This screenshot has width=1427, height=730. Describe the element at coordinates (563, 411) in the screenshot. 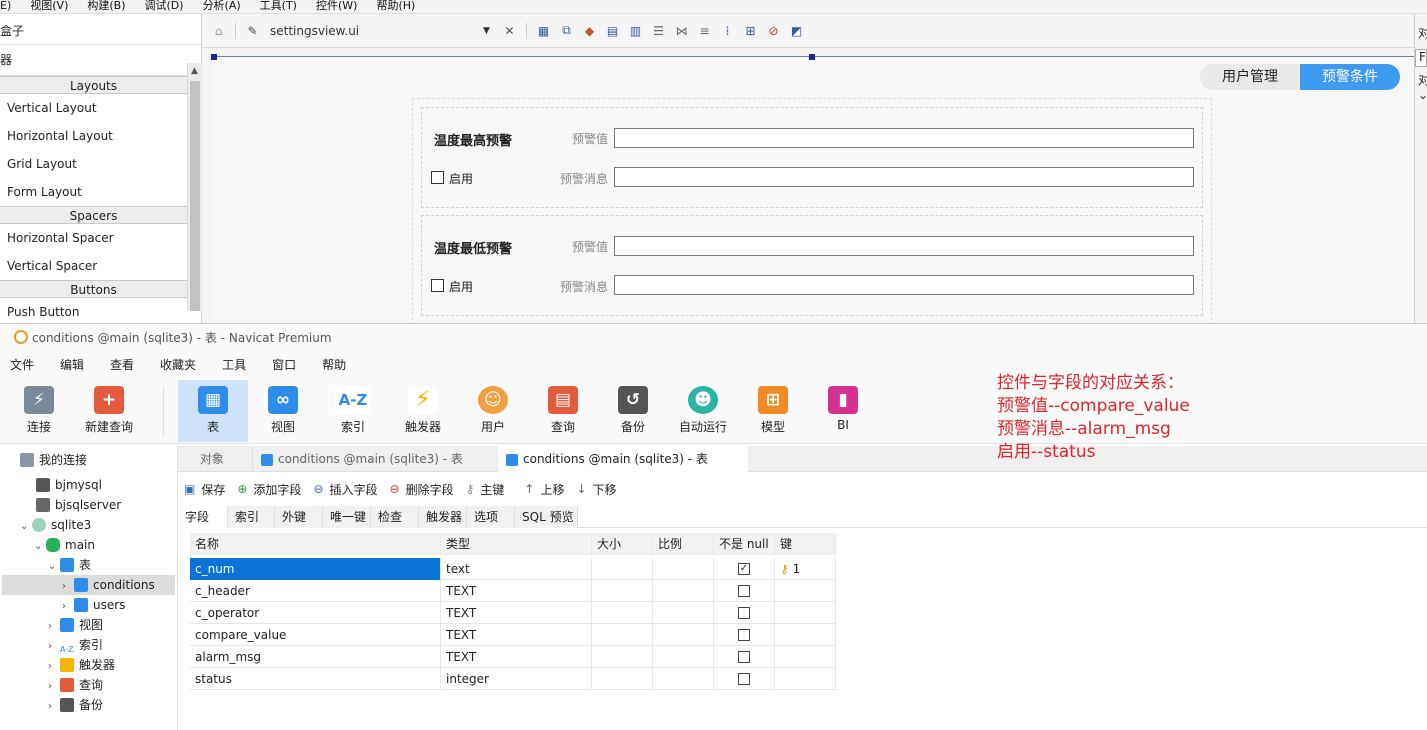

I see `tool-query: ▤ 查询` at that location.